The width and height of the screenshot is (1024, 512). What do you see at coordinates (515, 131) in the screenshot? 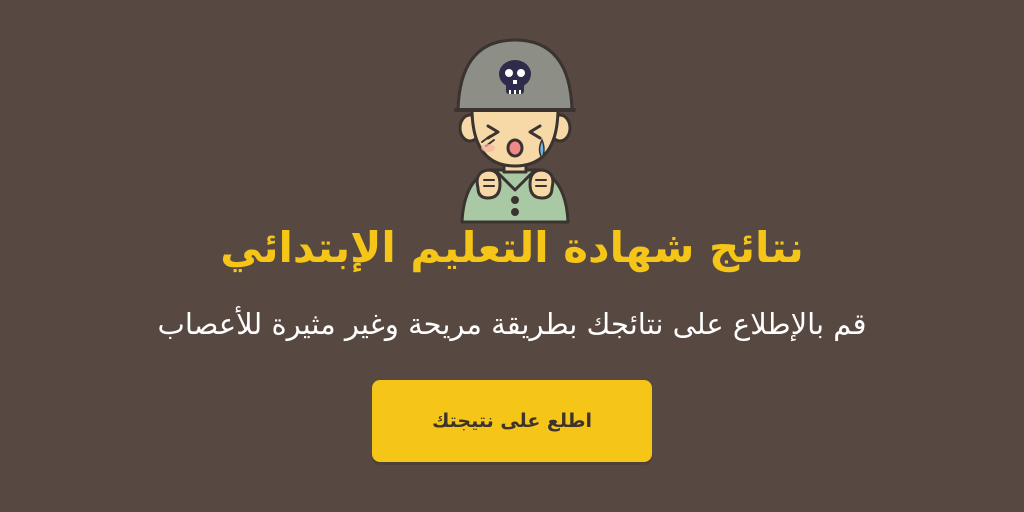
I see `crying-soldier-kid-icon` at bounding box center [515, 131].